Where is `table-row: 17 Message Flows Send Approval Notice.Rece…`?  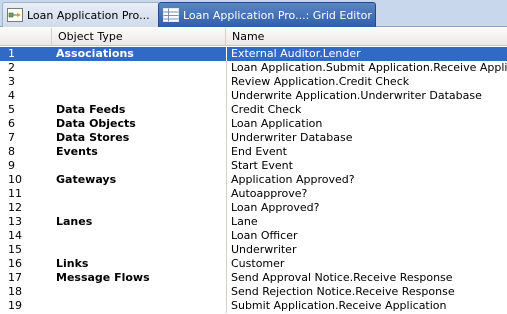 table-row: 17 Message Flows Send Approval Notice.Rece… is located at coordinates (253, 278).